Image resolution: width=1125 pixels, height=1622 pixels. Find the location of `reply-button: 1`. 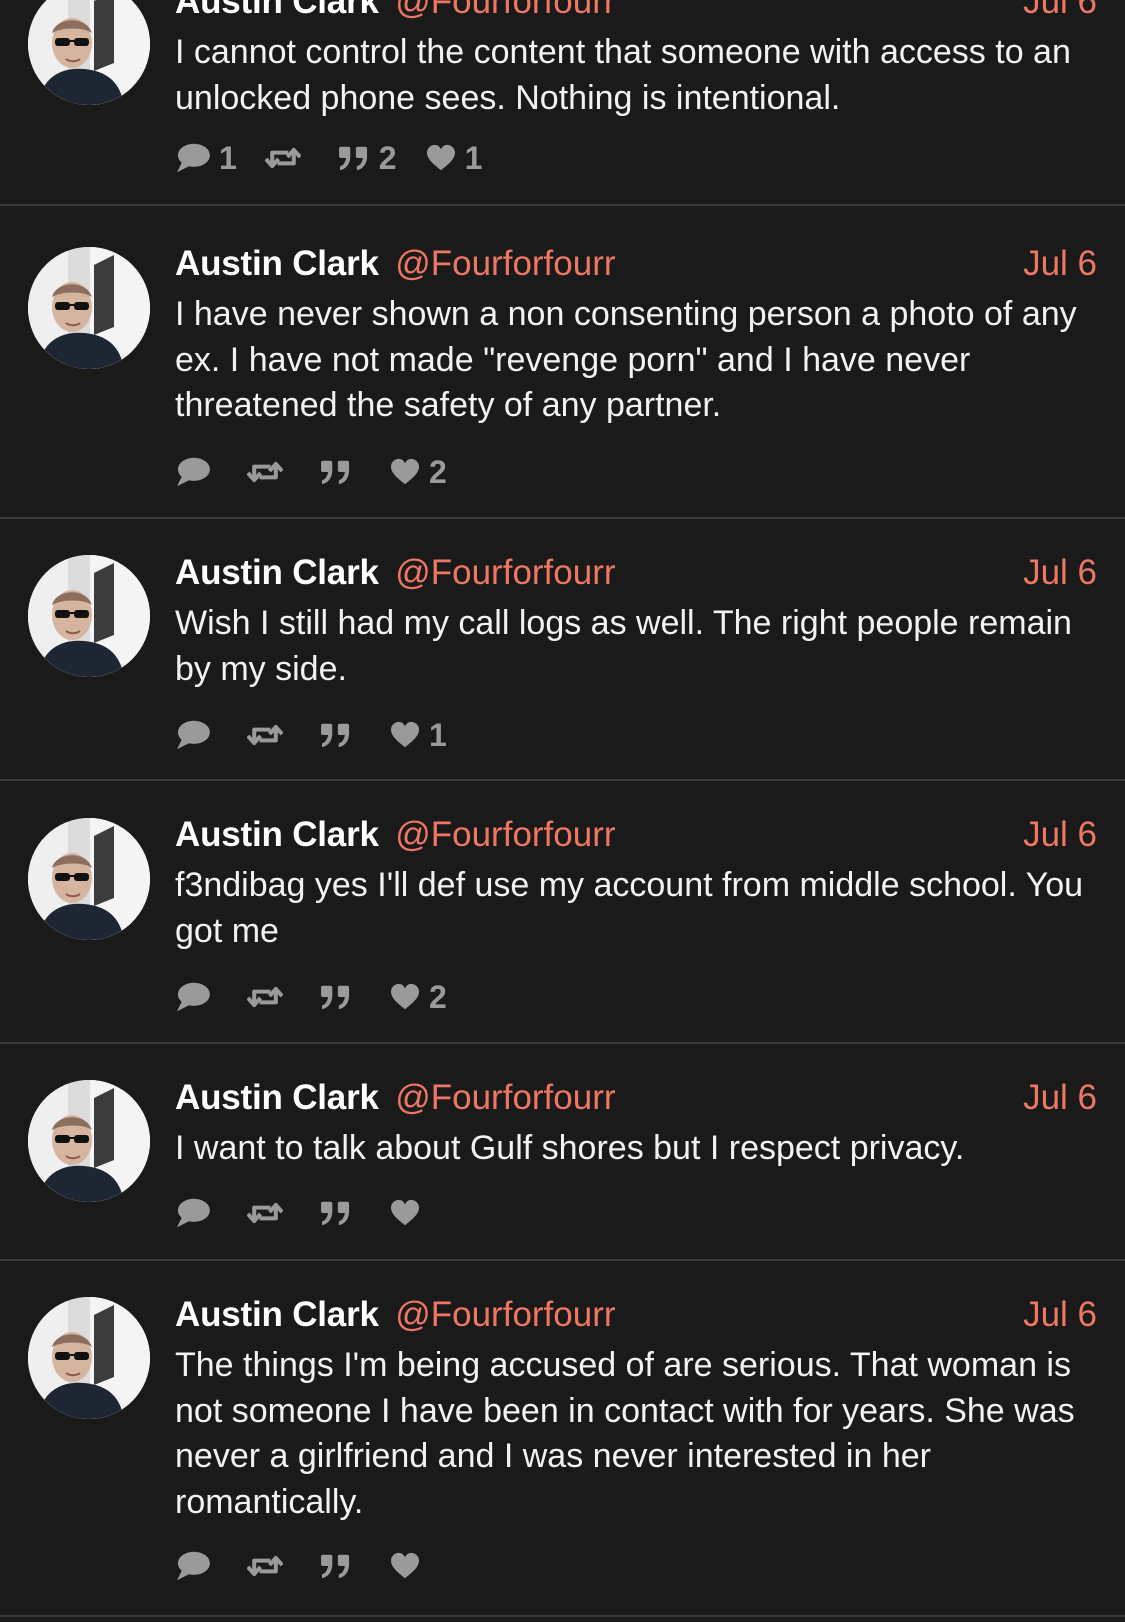

reply-button: 1 is located at coordinates (206, 158).